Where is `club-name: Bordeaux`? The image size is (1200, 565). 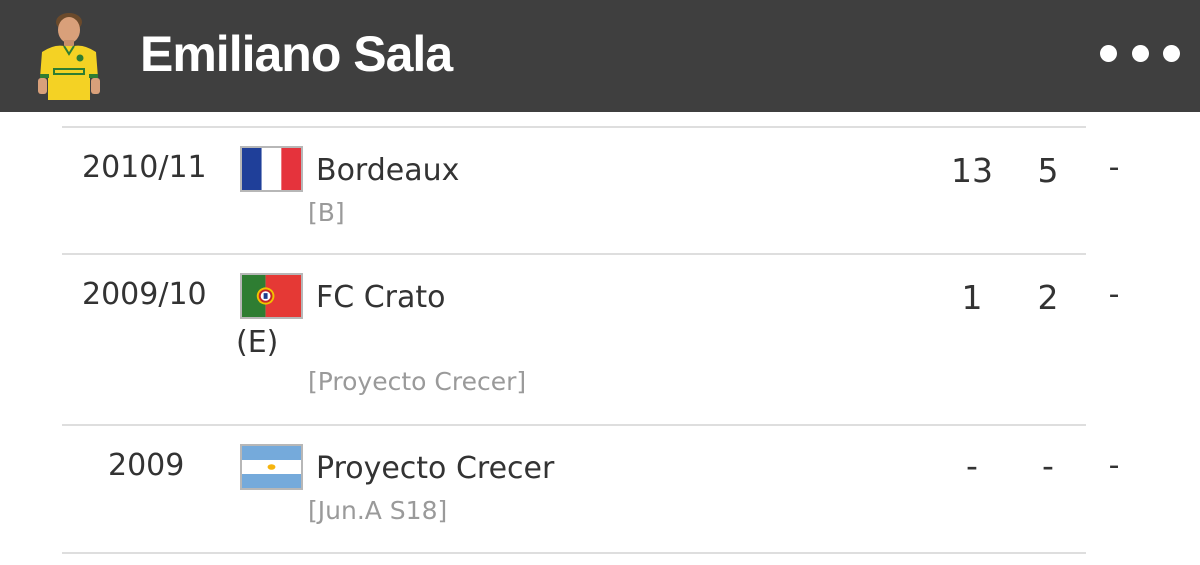 club-name: Bordeaux is located at coordinates (387, 171).